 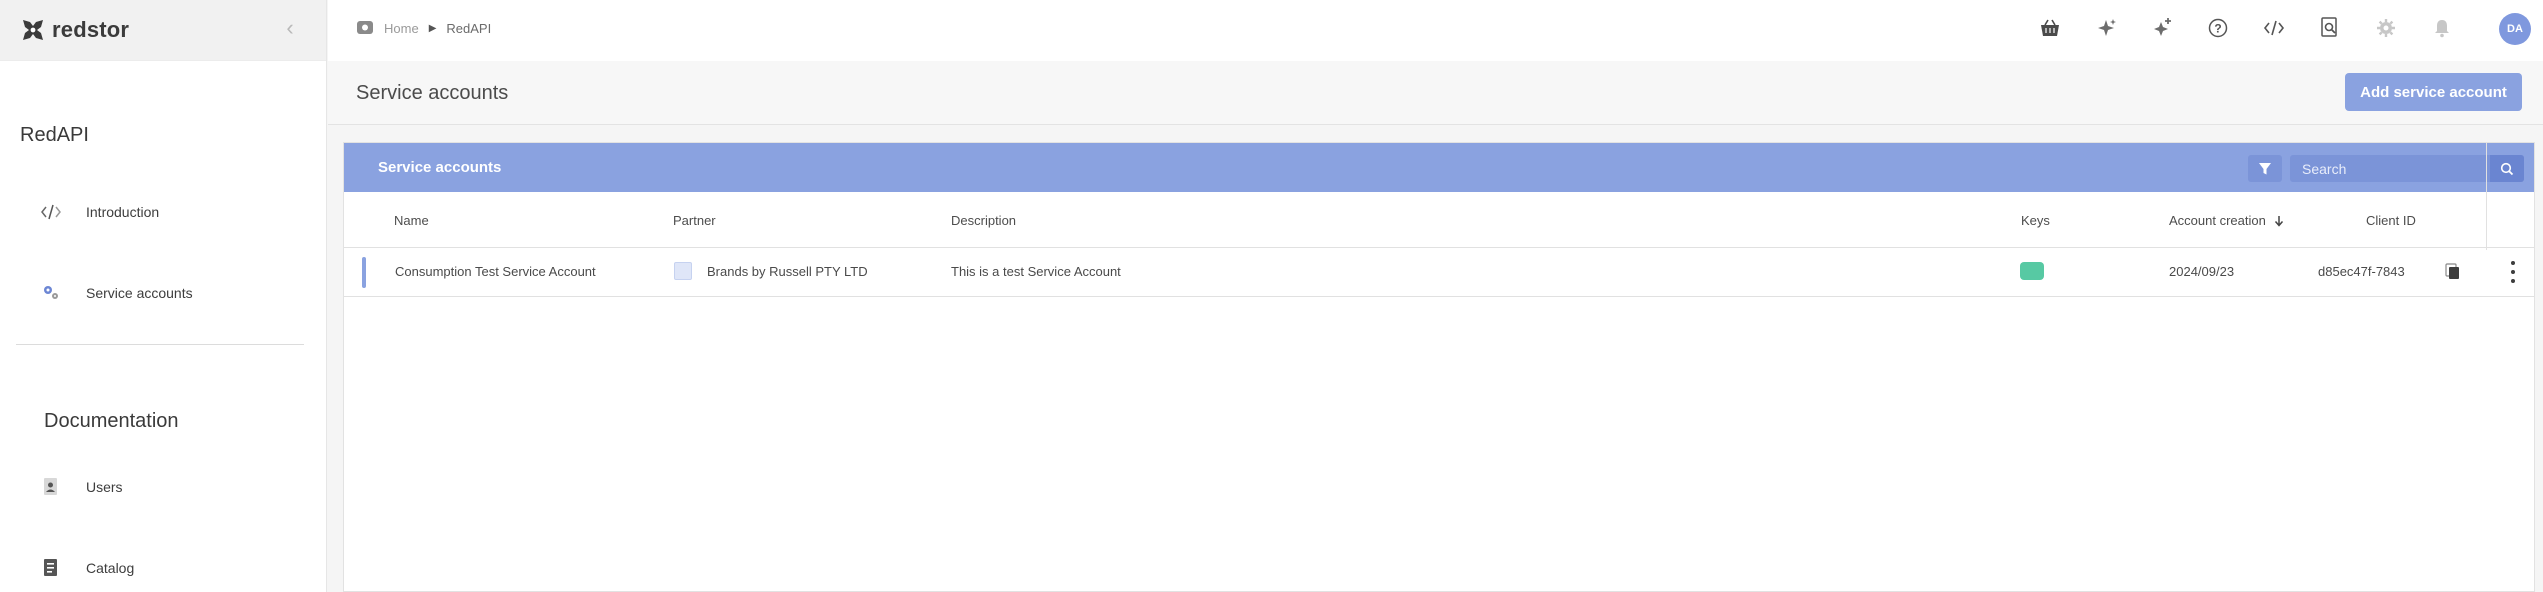 What do you see at coordinates (2391, 220) in the screenshot?
I see `column-header-client-id: Client ID` at bounding box center [2391, 220].